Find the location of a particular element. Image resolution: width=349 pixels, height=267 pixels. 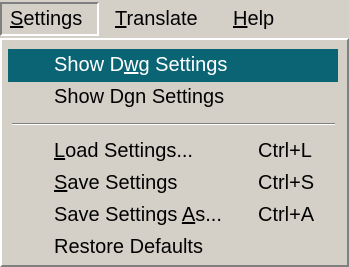

menu-item-show-dwg-settings: Show Dwg Settings is located at coordinates (173, 65).